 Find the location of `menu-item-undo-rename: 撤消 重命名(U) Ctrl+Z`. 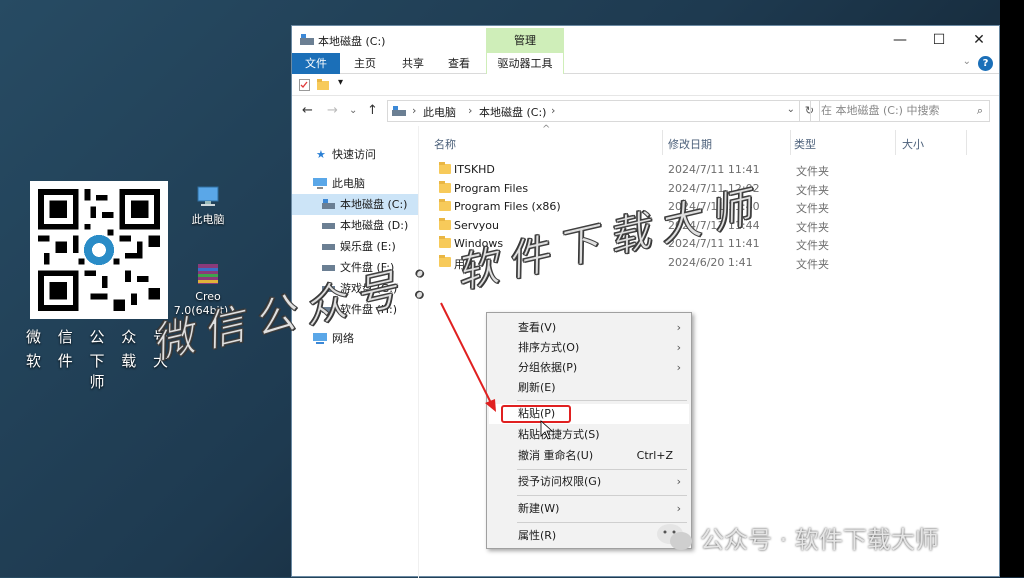

menu-item-undo-rename: 撤消 重命名(U) Ctrl+Z is located at coordinates (589, 456).